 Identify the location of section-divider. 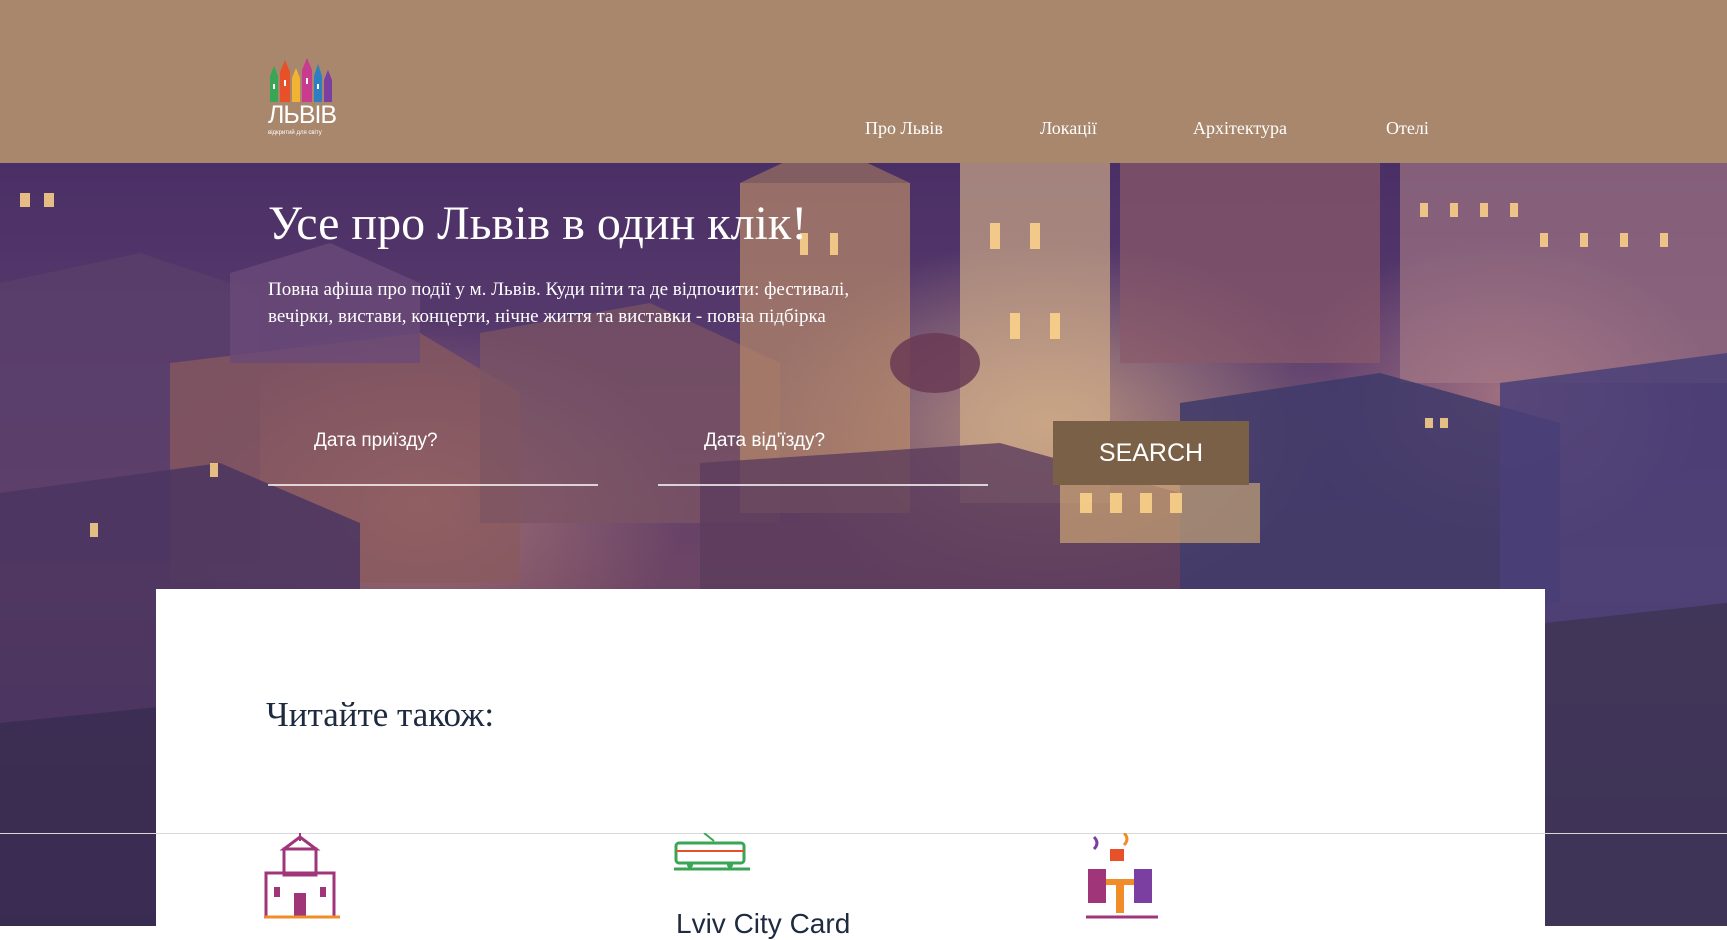
(863, 833).